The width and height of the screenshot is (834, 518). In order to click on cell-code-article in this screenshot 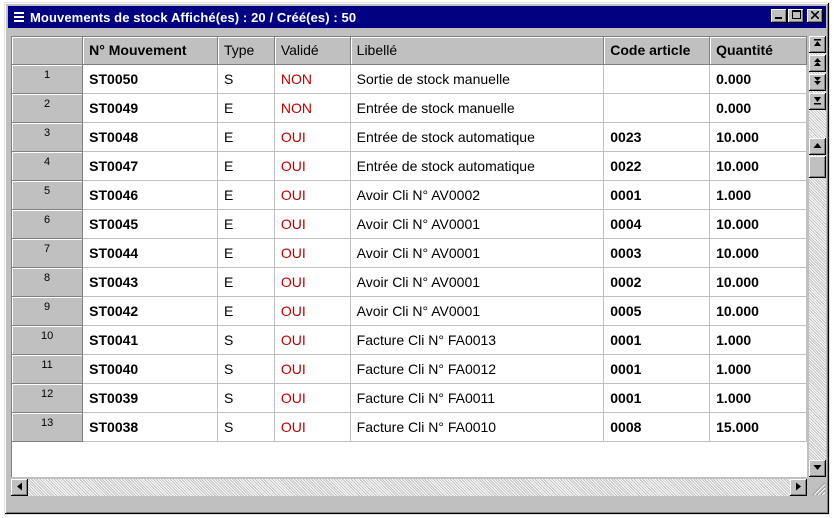, I will do `click(657, 108)`.